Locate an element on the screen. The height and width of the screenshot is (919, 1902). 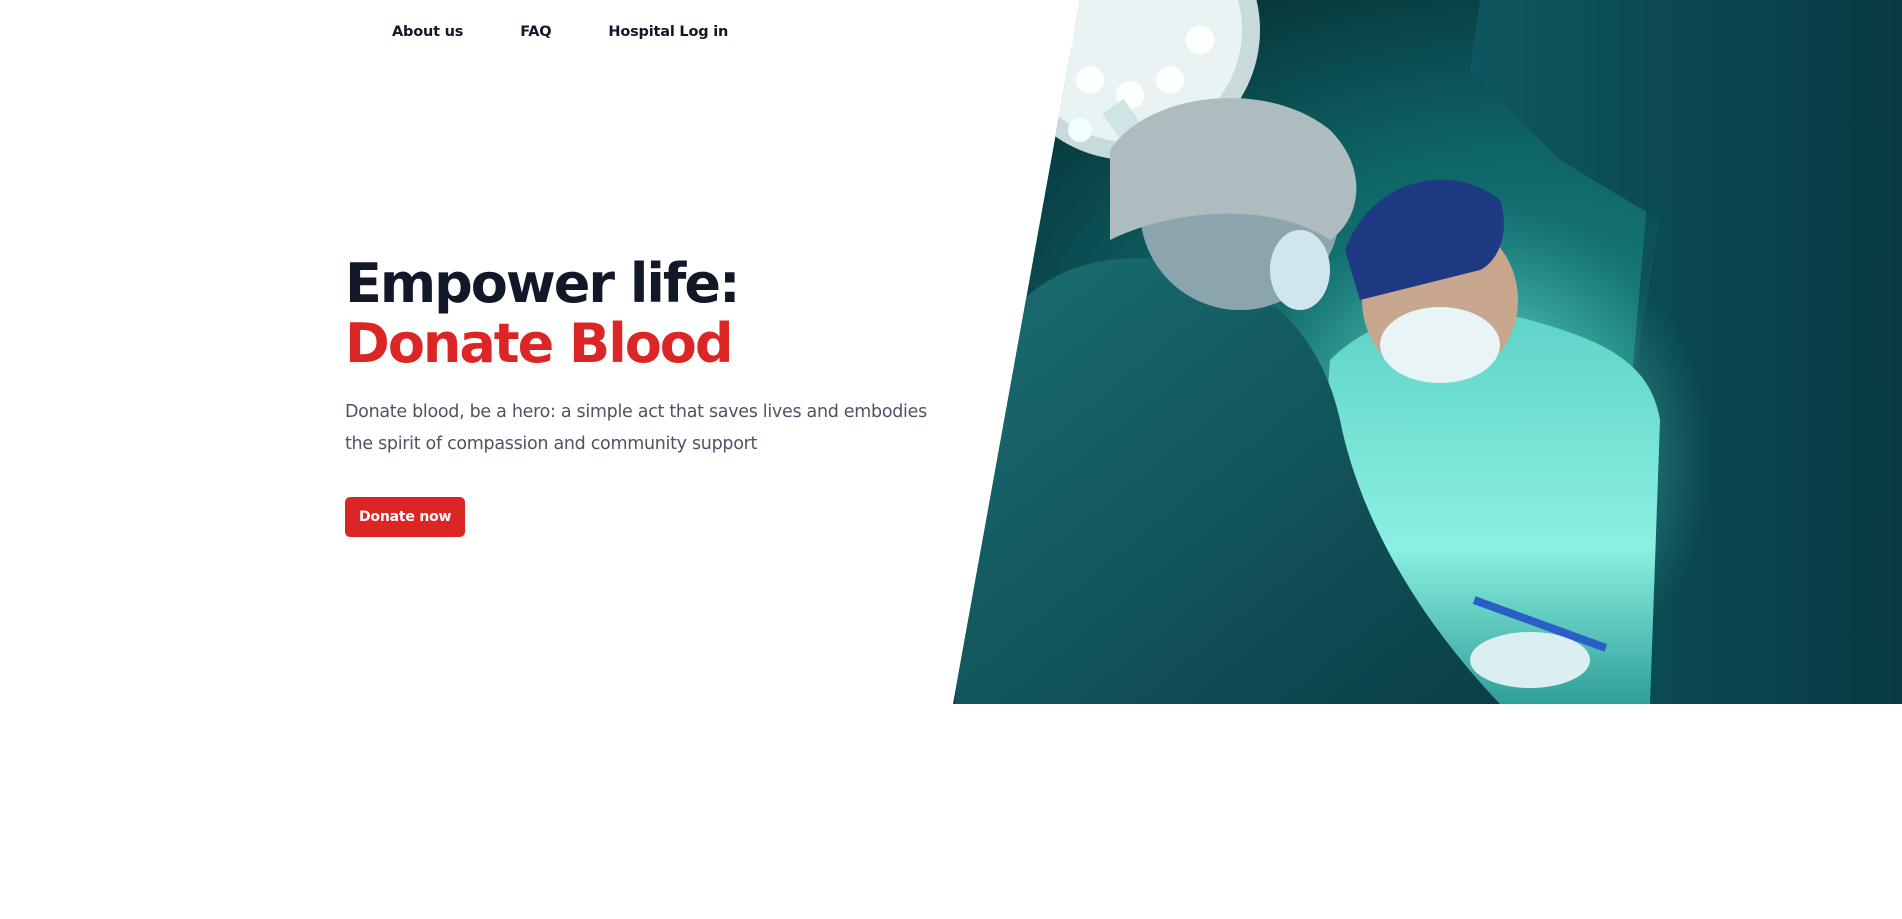
nav-link-hospital-login: Hospital Log in is located at coordinates (668, 32).